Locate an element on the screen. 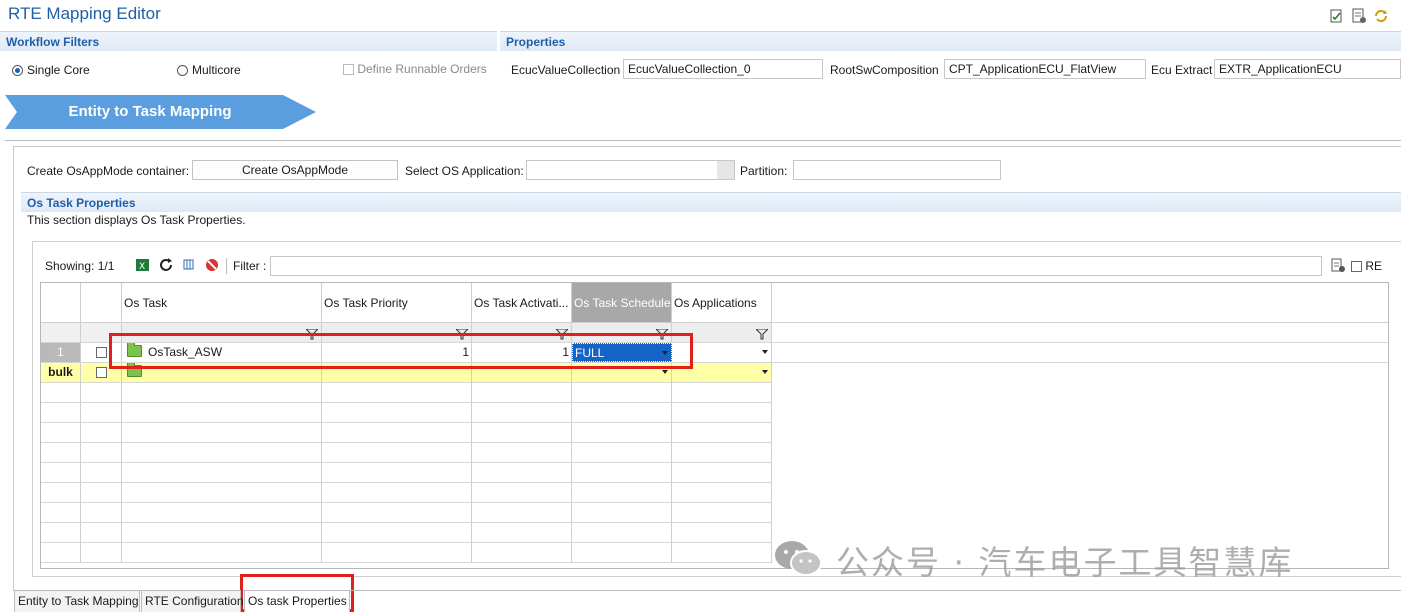 Image resolution: width=1401 pixels, height=613 pixels. osappmode-label: Create OsAppMode container: is located at coordinates (108, 171).